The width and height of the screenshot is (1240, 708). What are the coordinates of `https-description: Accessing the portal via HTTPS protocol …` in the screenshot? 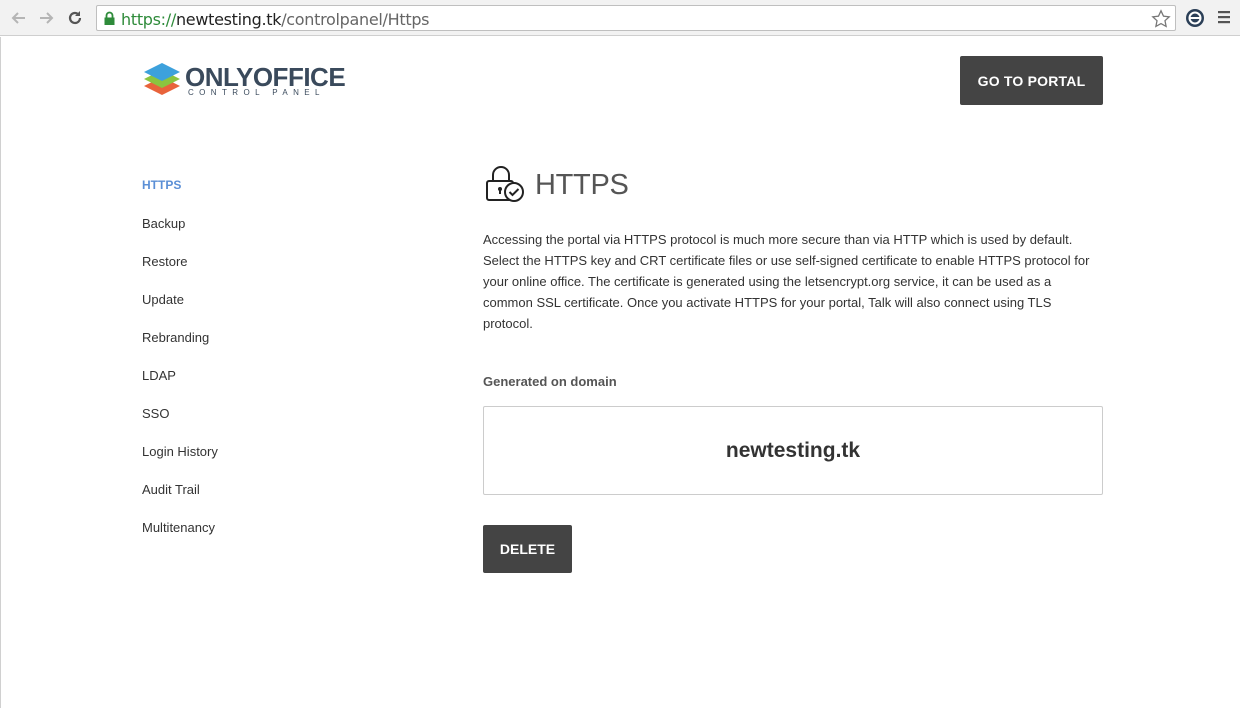 It's located at (786, 281).